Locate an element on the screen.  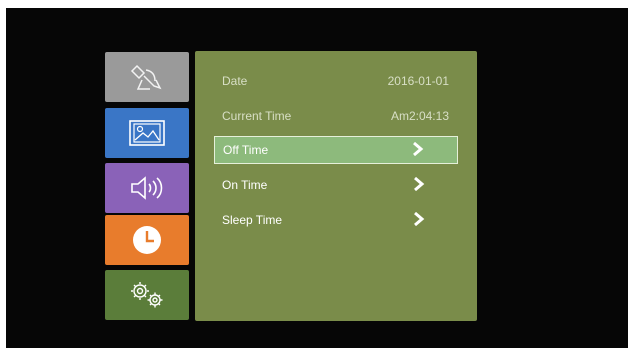
on-time-row: On Time is located at coordinates (336, 185).